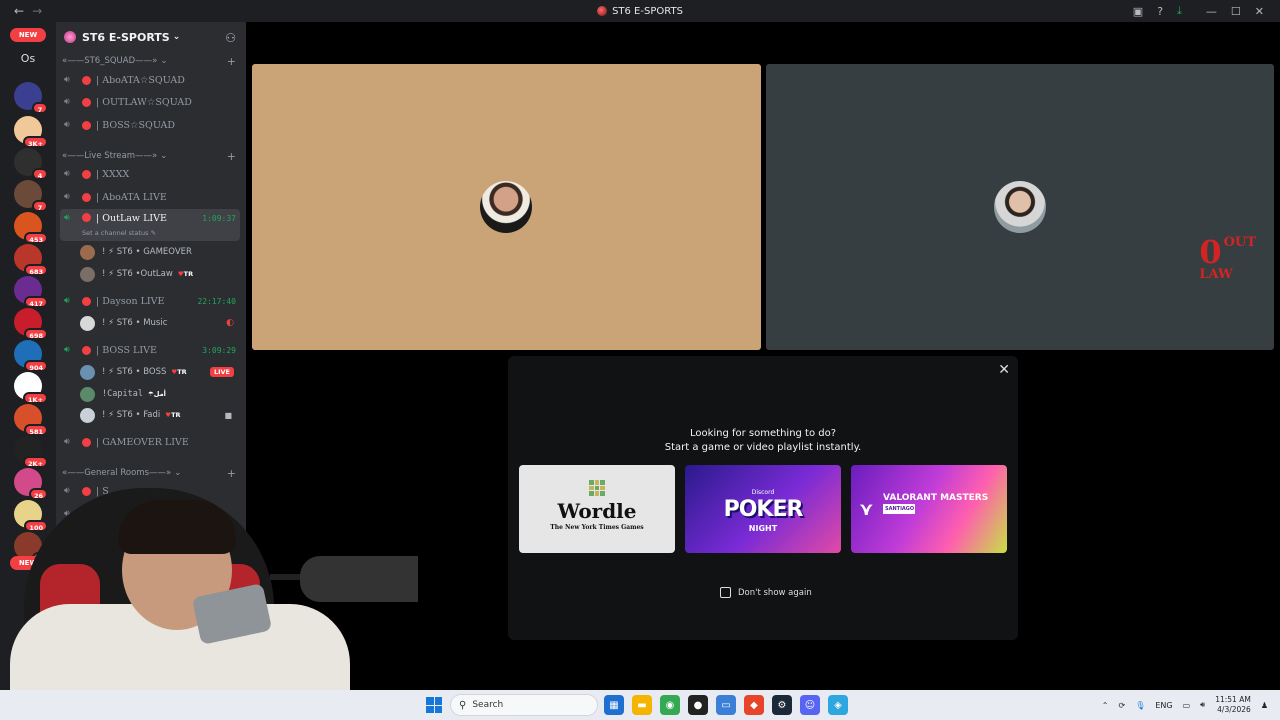 This screenshot has height=720, width=1280. Describe the element at coordinates (31, 420) in the screenshot. I see `server-icon: 581` at that location.